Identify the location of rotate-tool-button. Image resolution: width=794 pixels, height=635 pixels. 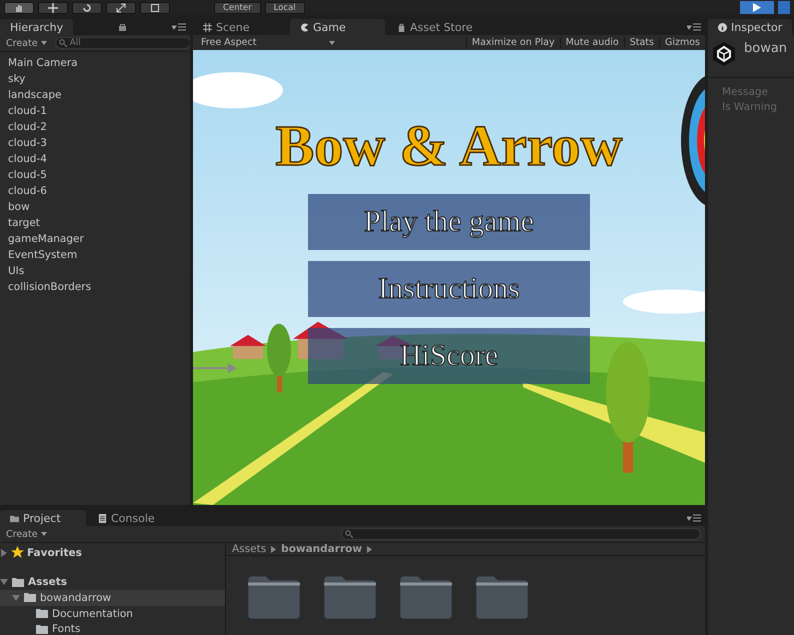
(87, 8).